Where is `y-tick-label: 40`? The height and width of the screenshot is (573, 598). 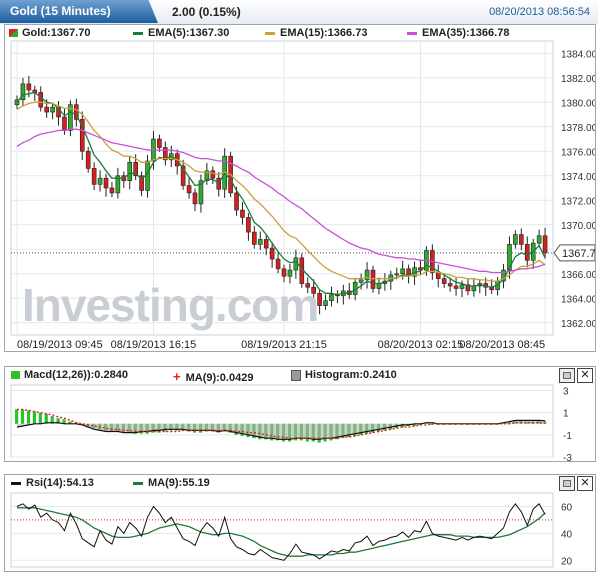
y-tick-label: 40 is located at coordinates (567, 534).